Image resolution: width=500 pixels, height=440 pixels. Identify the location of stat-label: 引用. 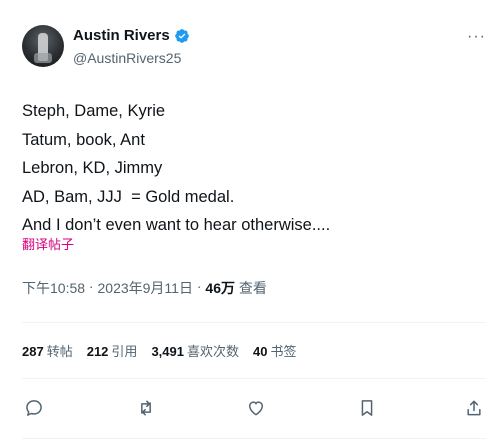
(124, 351).